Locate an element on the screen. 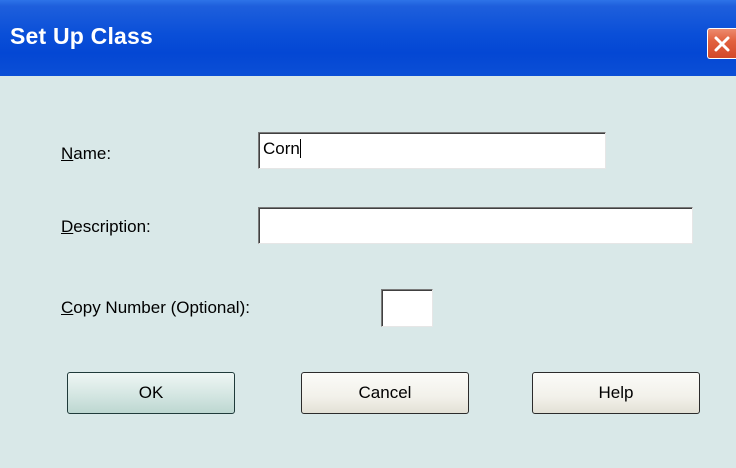  copy-number-input is located at coordinates (407, 308).